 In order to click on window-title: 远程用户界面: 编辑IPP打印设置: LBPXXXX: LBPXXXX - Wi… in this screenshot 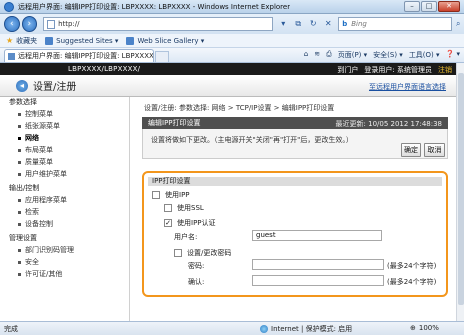, I will do `click(154, 6)`.